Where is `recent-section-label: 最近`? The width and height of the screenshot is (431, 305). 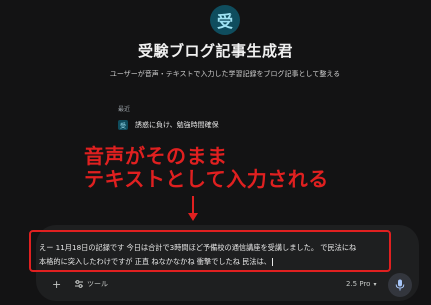 recent-section-label: 最近 is located at coordinates (124, 109).